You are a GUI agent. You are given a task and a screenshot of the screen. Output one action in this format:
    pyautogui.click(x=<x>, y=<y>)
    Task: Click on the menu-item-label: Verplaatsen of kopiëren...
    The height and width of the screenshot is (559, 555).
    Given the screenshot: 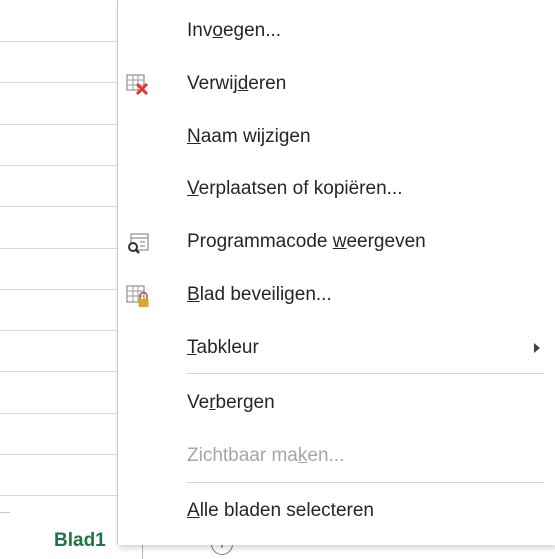 What is the action you would take?
    pyautogui.click(x=295, y=188)
    